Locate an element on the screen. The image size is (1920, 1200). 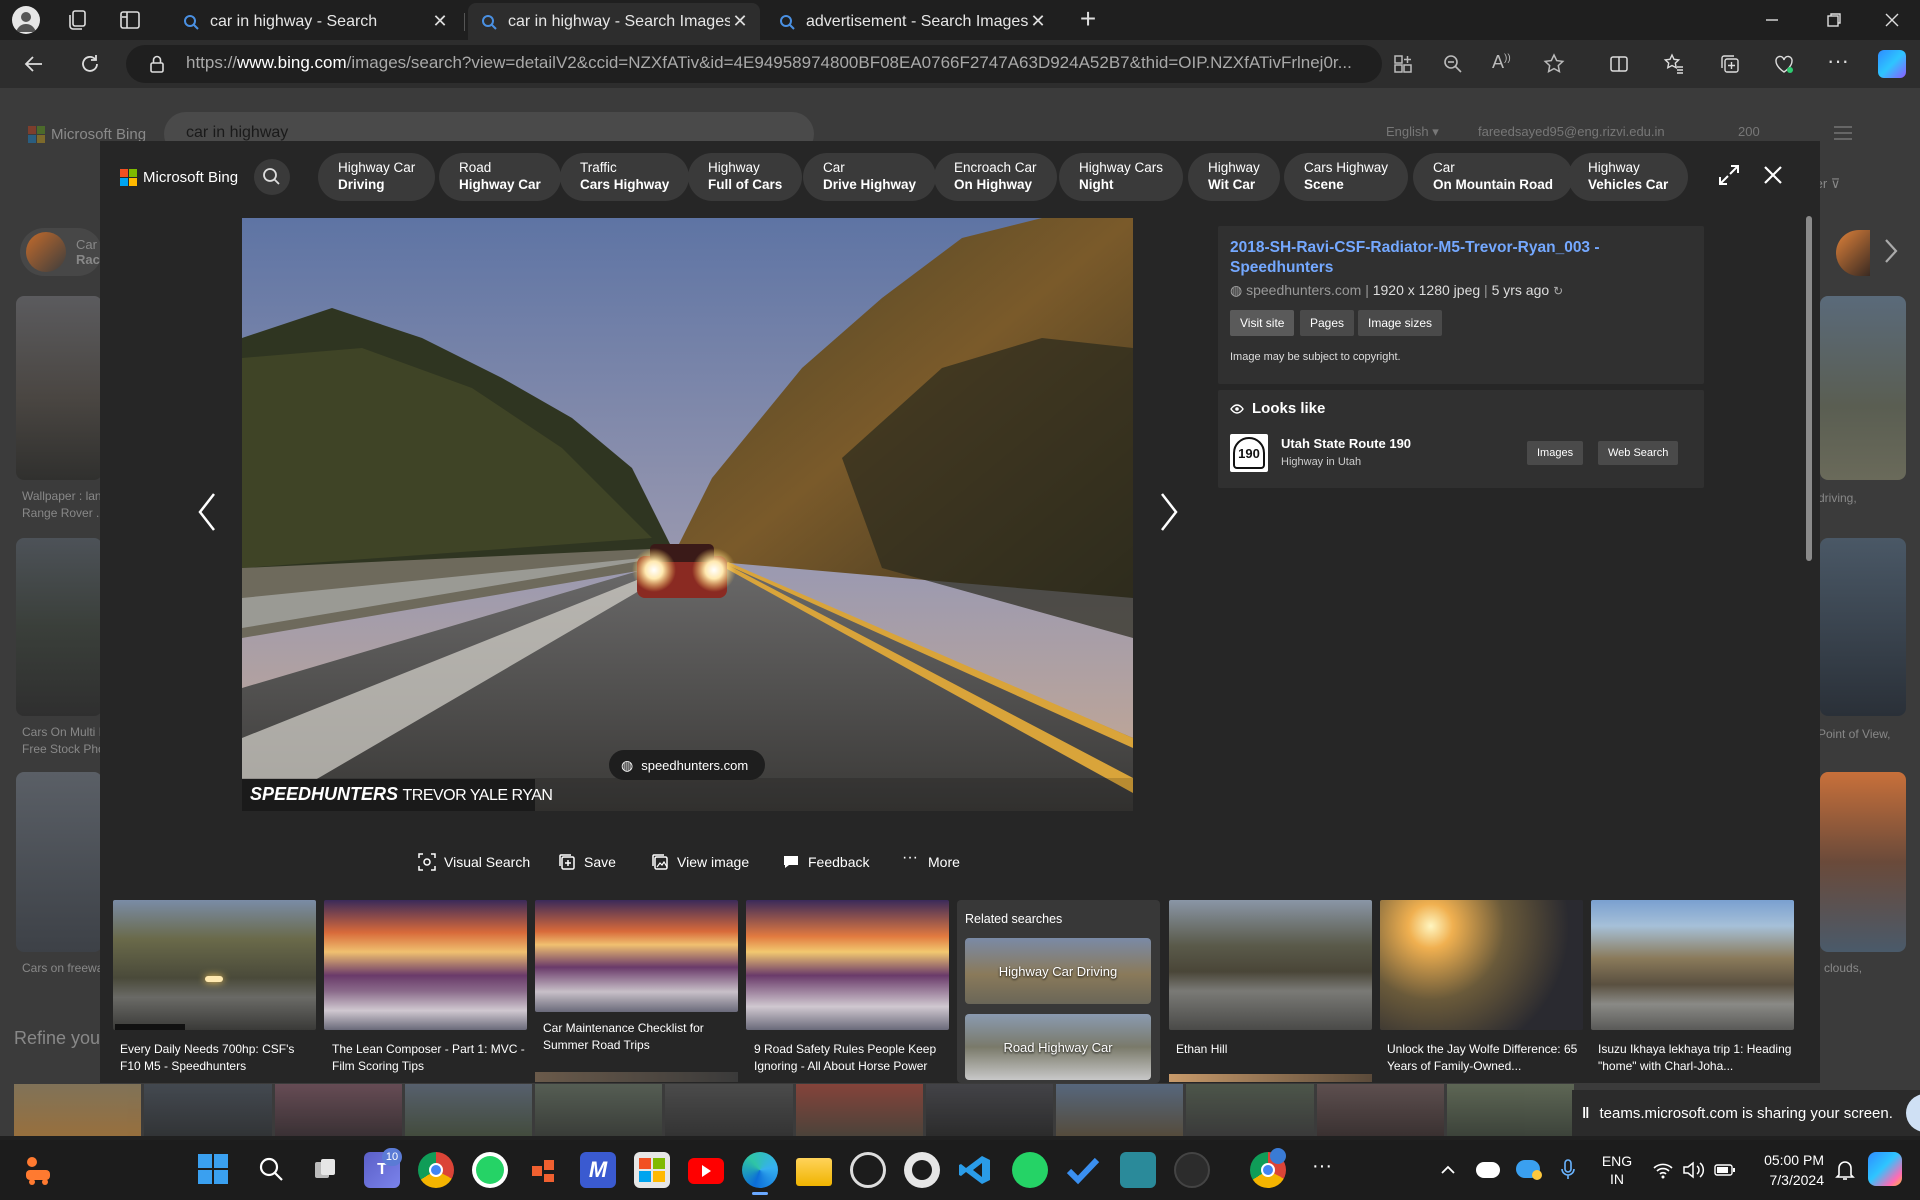
tab-car-in-highway-search: car in highway - Search ✕ is located at coordinates (315, 21).